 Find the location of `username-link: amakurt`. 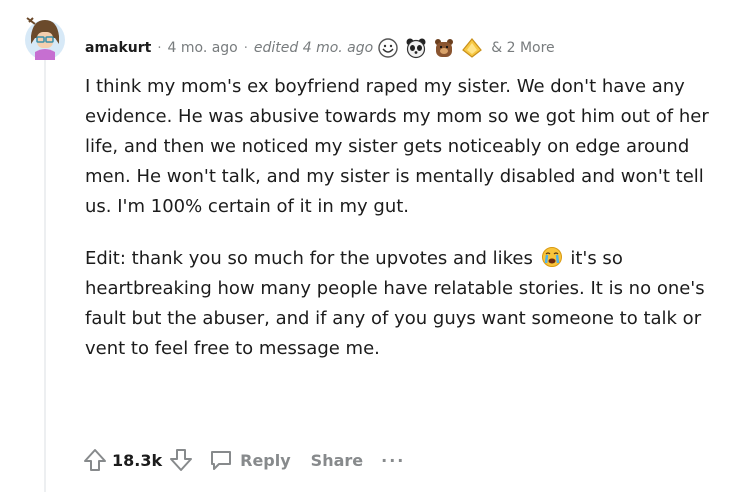

username-link: amakurt is located at coordinates (118, 48).